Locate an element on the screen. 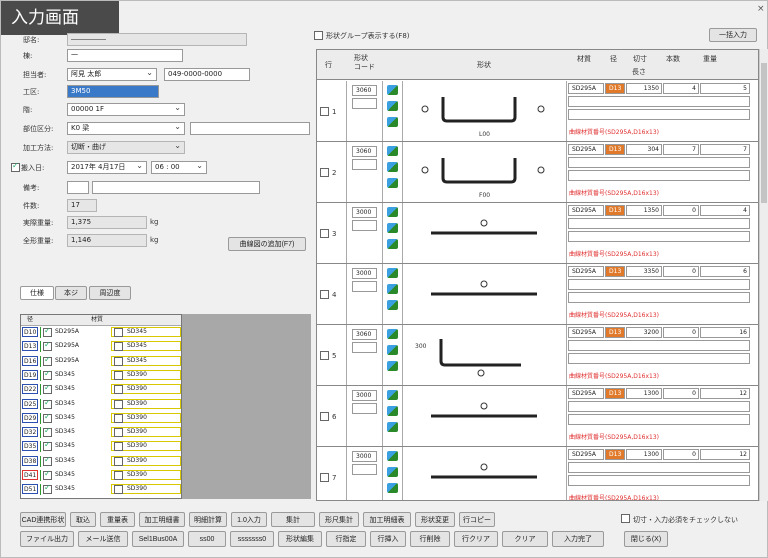 The height and width of the screenshot is (558, 768). field-value: 阿見 太郎 is located at coordinates (112, 74).